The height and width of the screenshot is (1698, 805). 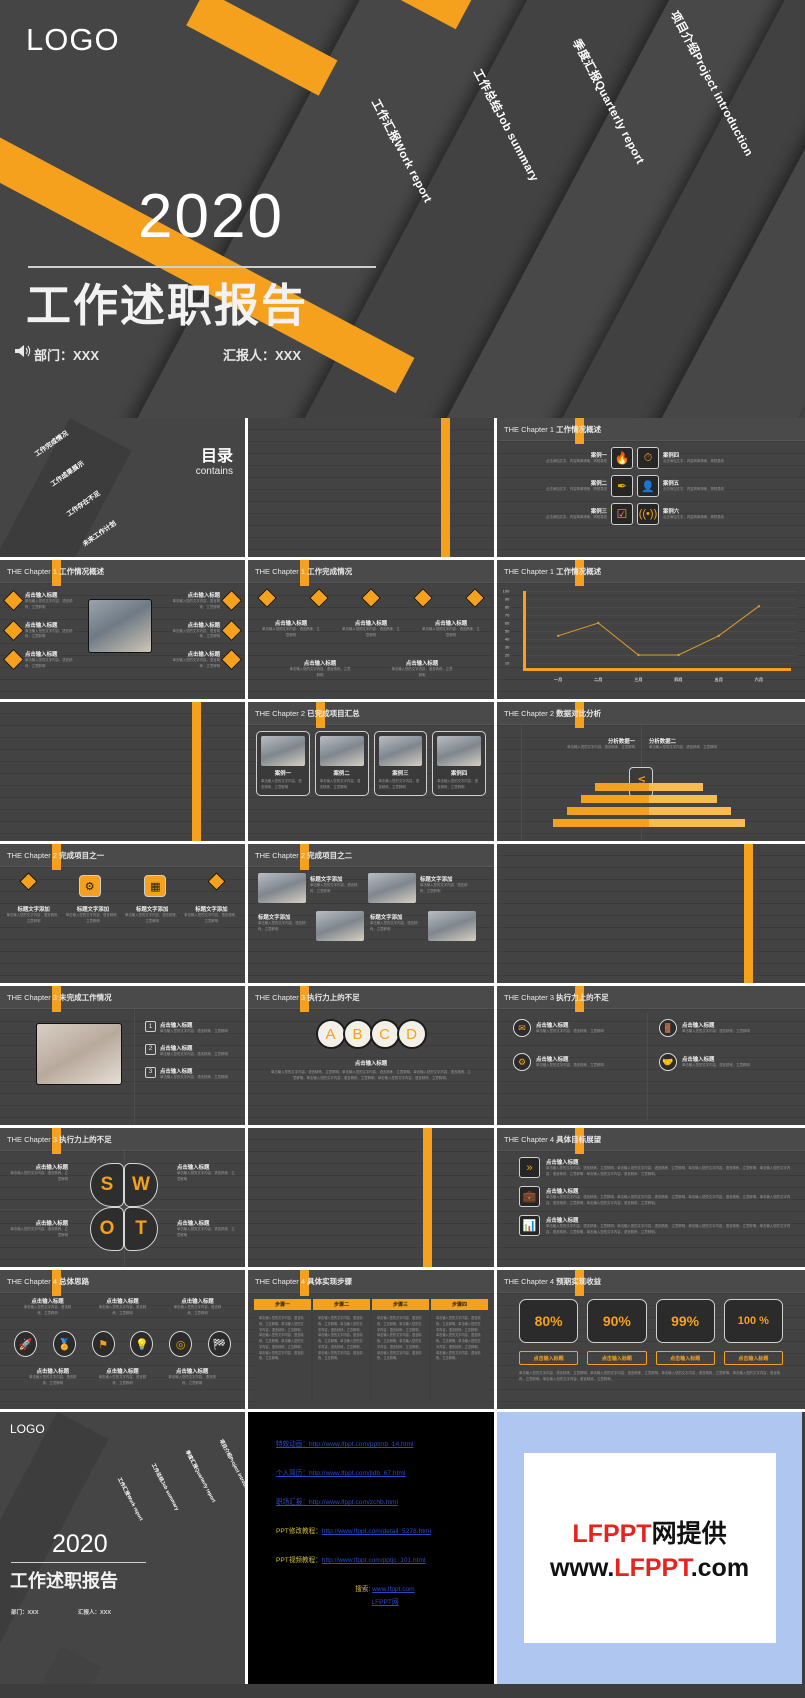 I want to click on link-row: 职场汇报：http://www.lfppt.com/zchb.html, so click(x=385, y=1501).